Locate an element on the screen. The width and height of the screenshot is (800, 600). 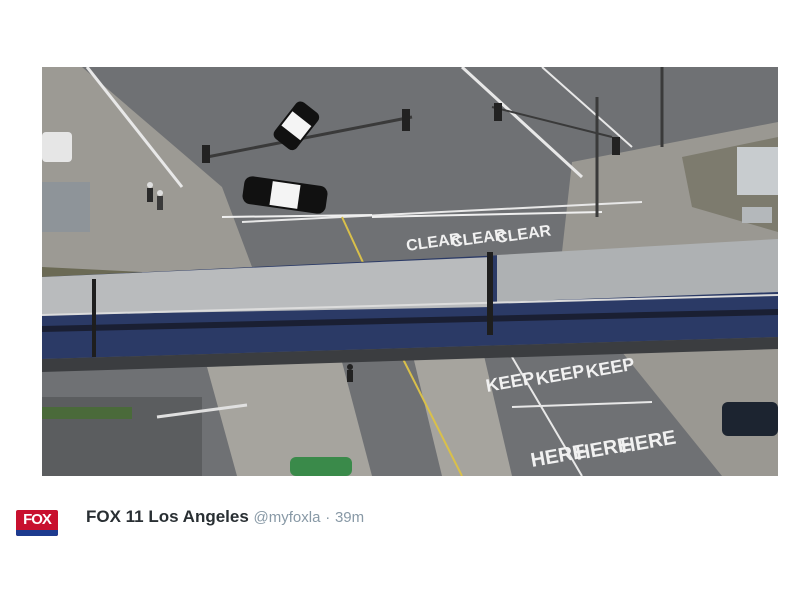
account-name: FOX 11 Los Angeles is located at coordinates (167, 516).